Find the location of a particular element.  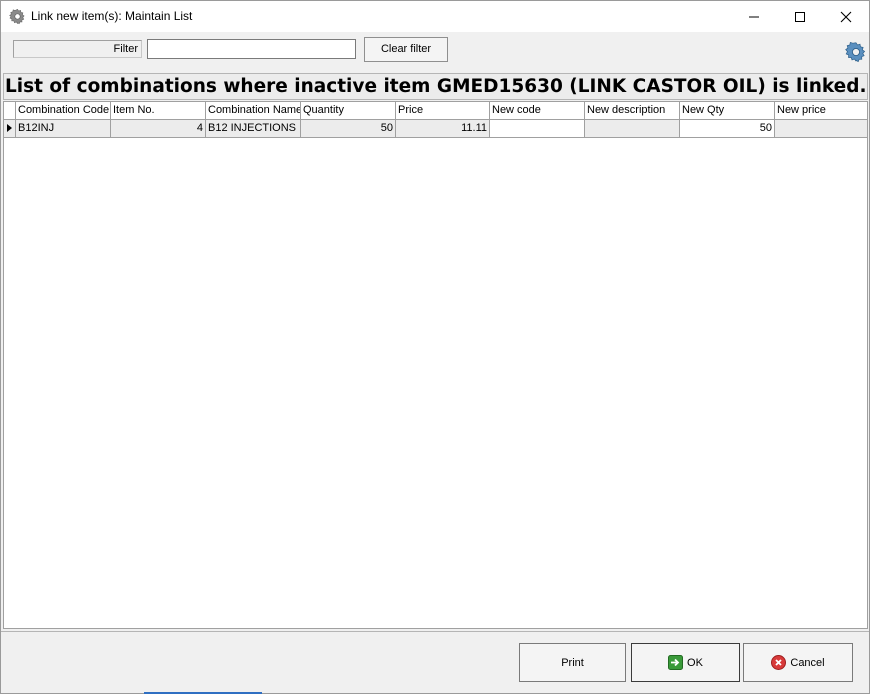

close-button is located at coordinates (846, 16).